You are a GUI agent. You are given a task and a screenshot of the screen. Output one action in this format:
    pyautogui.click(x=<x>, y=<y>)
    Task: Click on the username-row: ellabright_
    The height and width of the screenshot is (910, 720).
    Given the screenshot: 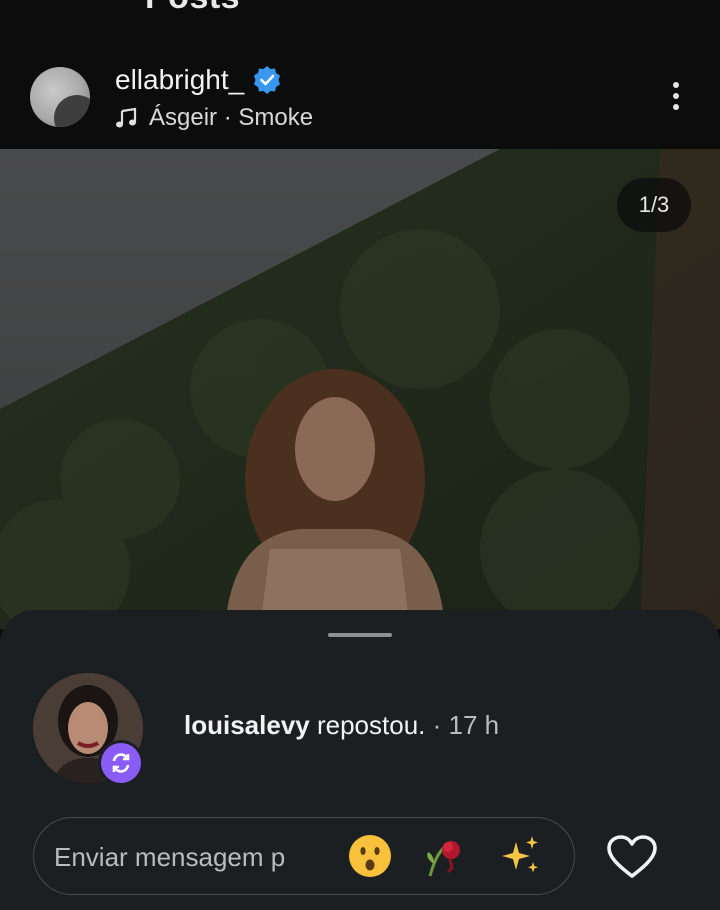 What is the action you would take?
    pyautogui.click(x=198, y=80)
    